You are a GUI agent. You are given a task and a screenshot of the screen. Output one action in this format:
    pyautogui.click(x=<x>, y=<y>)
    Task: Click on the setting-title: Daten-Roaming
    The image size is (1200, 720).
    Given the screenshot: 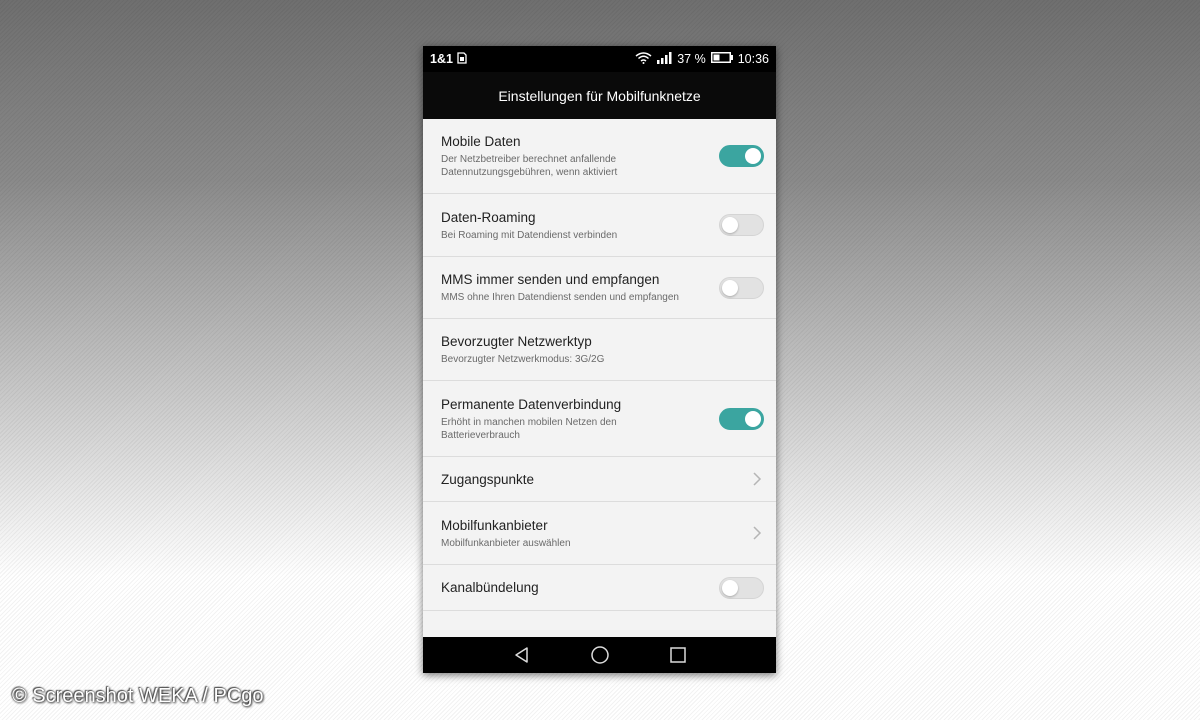 What is the action you would take?
    pyautogui.click(x=488, y=217)
    